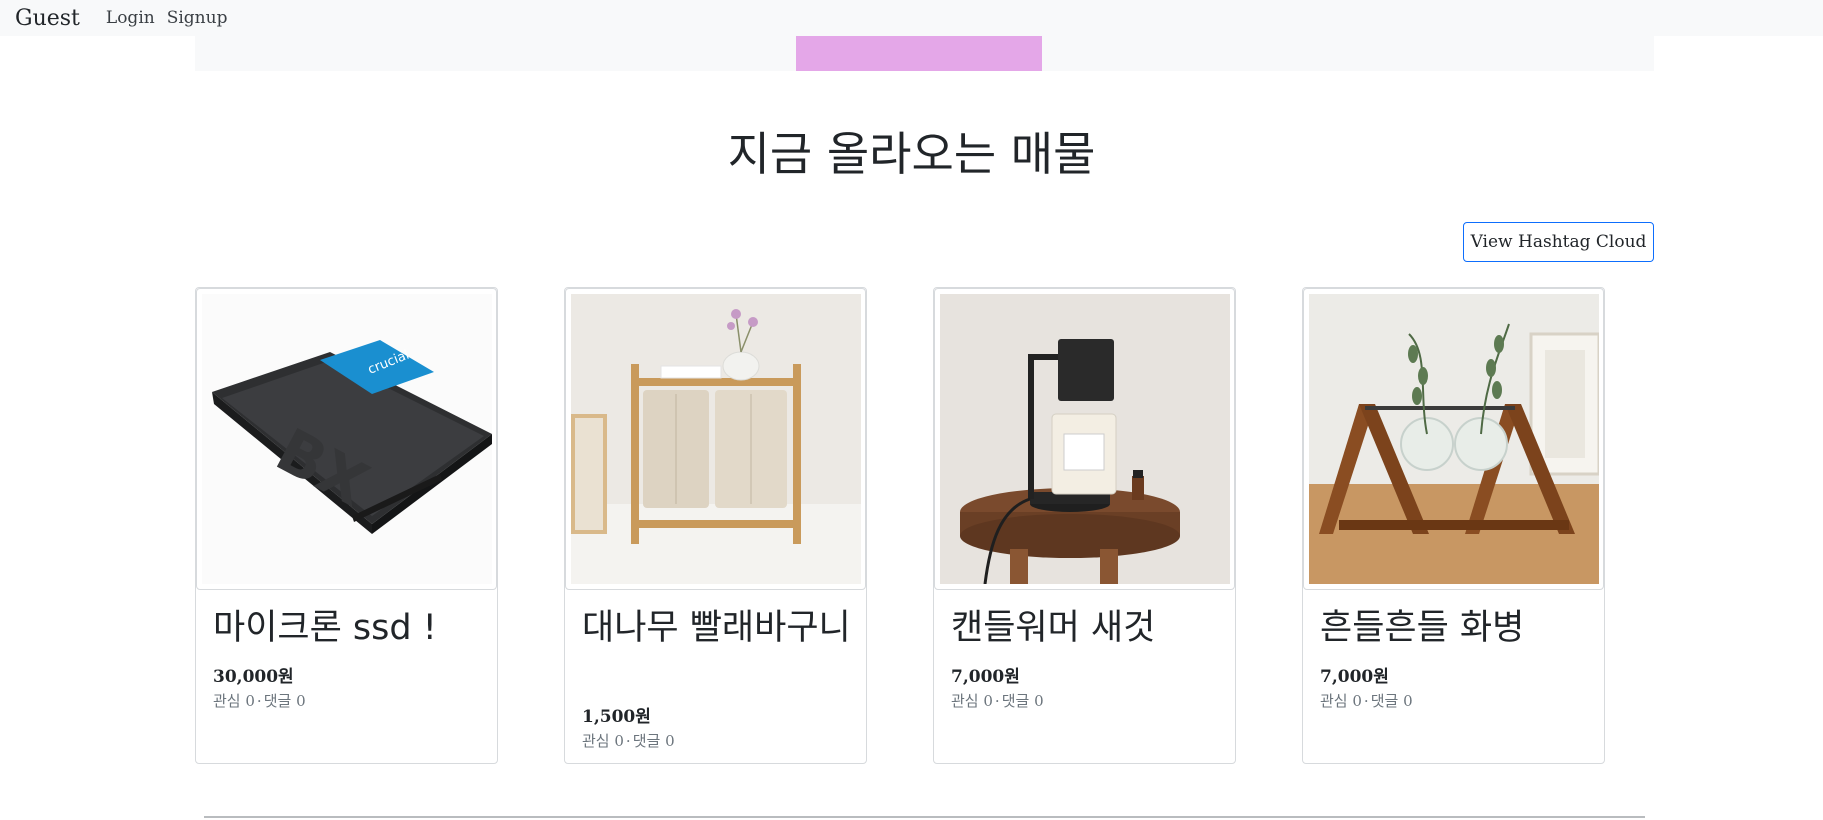 This screenshot has height=820, width=1823. I want to click on page-title: 지금 올라오는 매물, so click(911, 154).